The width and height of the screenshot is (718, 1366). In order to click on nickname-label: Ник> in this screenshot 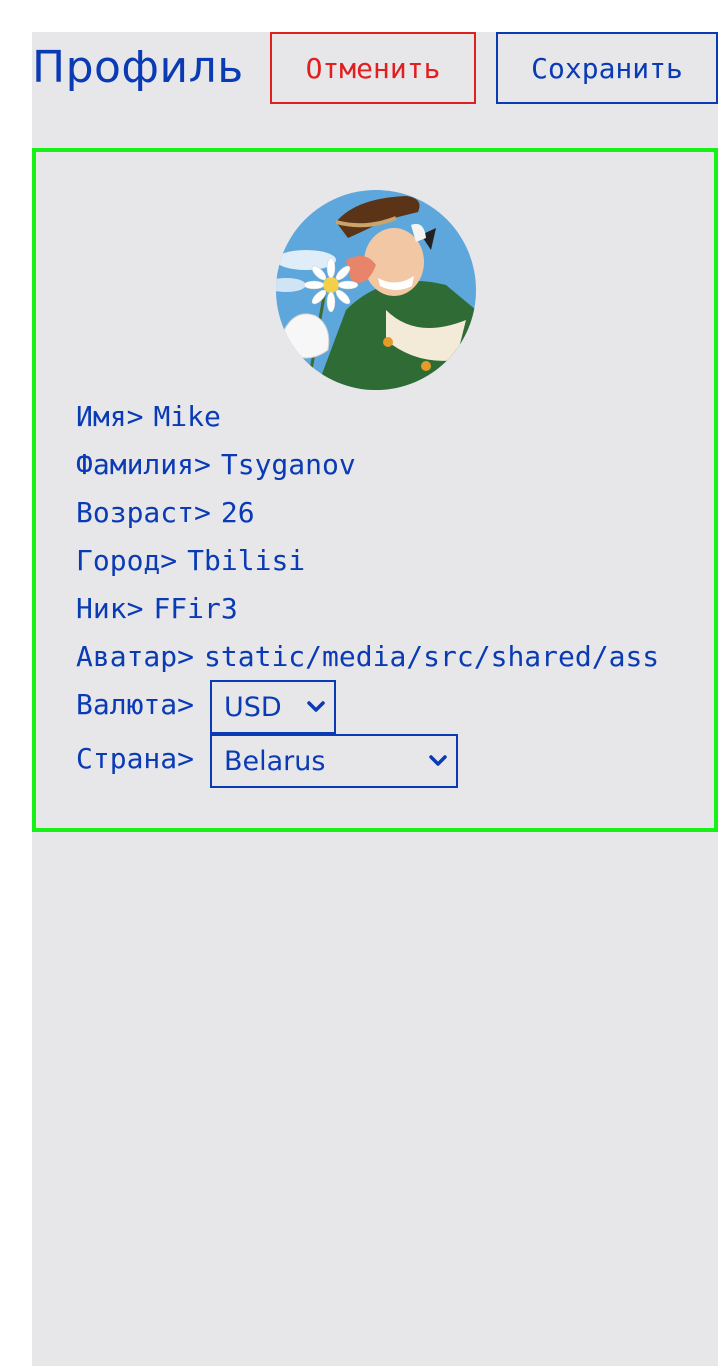, I will do `click(110, 608)`.